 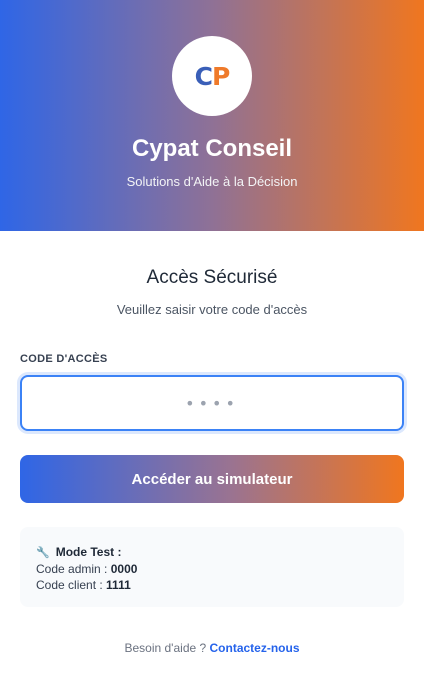 What do you see at coordinates (221, 76) in the screenshot?
I see `logo-letter-p: P` at bounding box center [221, 76].